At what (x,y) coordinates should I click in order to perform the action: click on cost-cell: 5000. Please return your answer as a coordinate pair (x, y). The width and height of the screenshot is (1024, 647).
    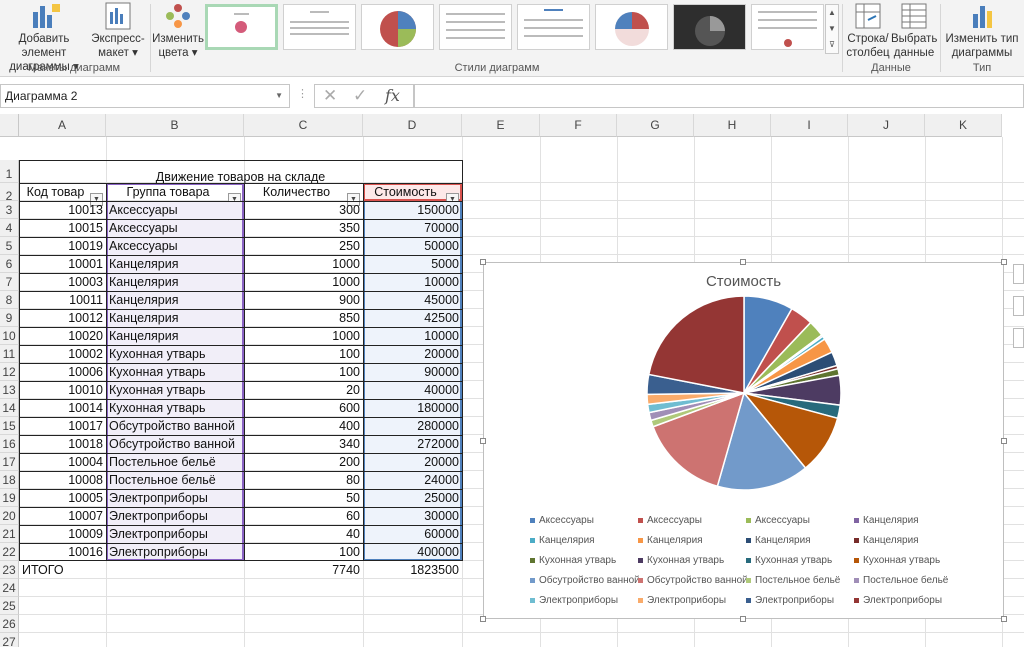
    Looking at the image, I should click on (412, 264).